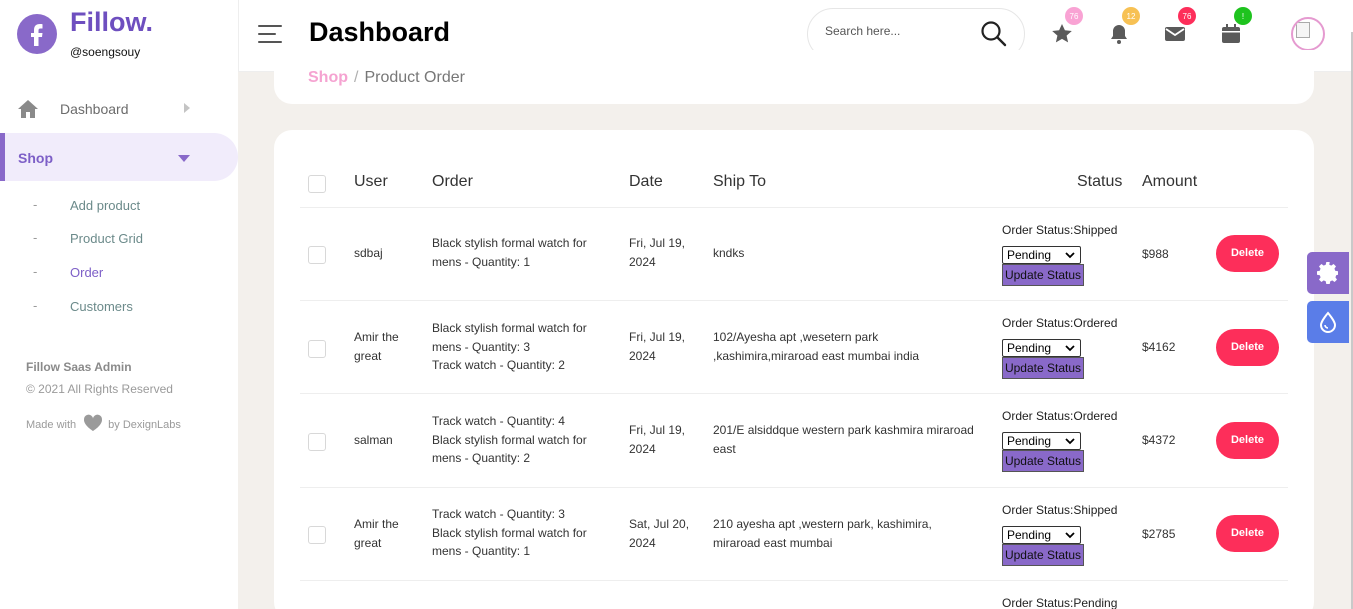 Image resolution: width=1353 pixels, height=609 pixels. Describe the element at coordinates (105, 205) in the screenshot. I see `subitem-label: Add product` at that location.